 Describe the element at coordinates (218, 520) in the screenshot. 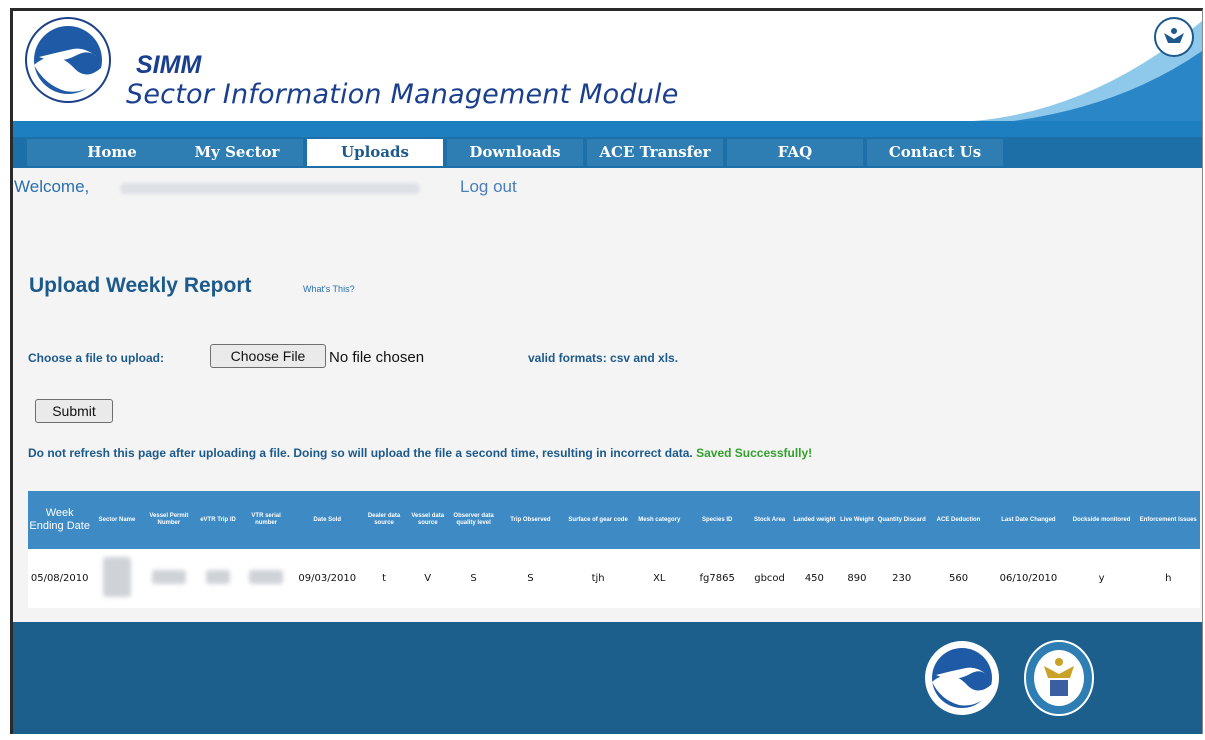

I see `col-evtr-trip-id: eVTR Trip ID` at that location.